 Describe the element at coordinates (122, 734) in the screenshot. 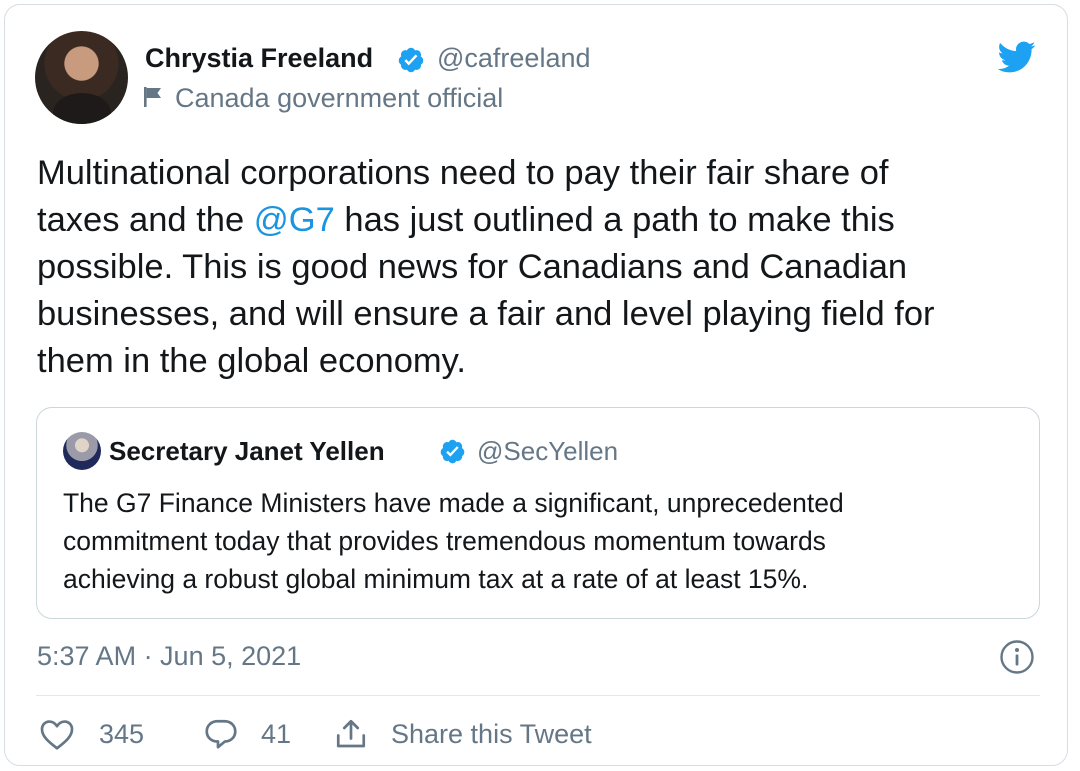

I see `like-count: 345` at that location.